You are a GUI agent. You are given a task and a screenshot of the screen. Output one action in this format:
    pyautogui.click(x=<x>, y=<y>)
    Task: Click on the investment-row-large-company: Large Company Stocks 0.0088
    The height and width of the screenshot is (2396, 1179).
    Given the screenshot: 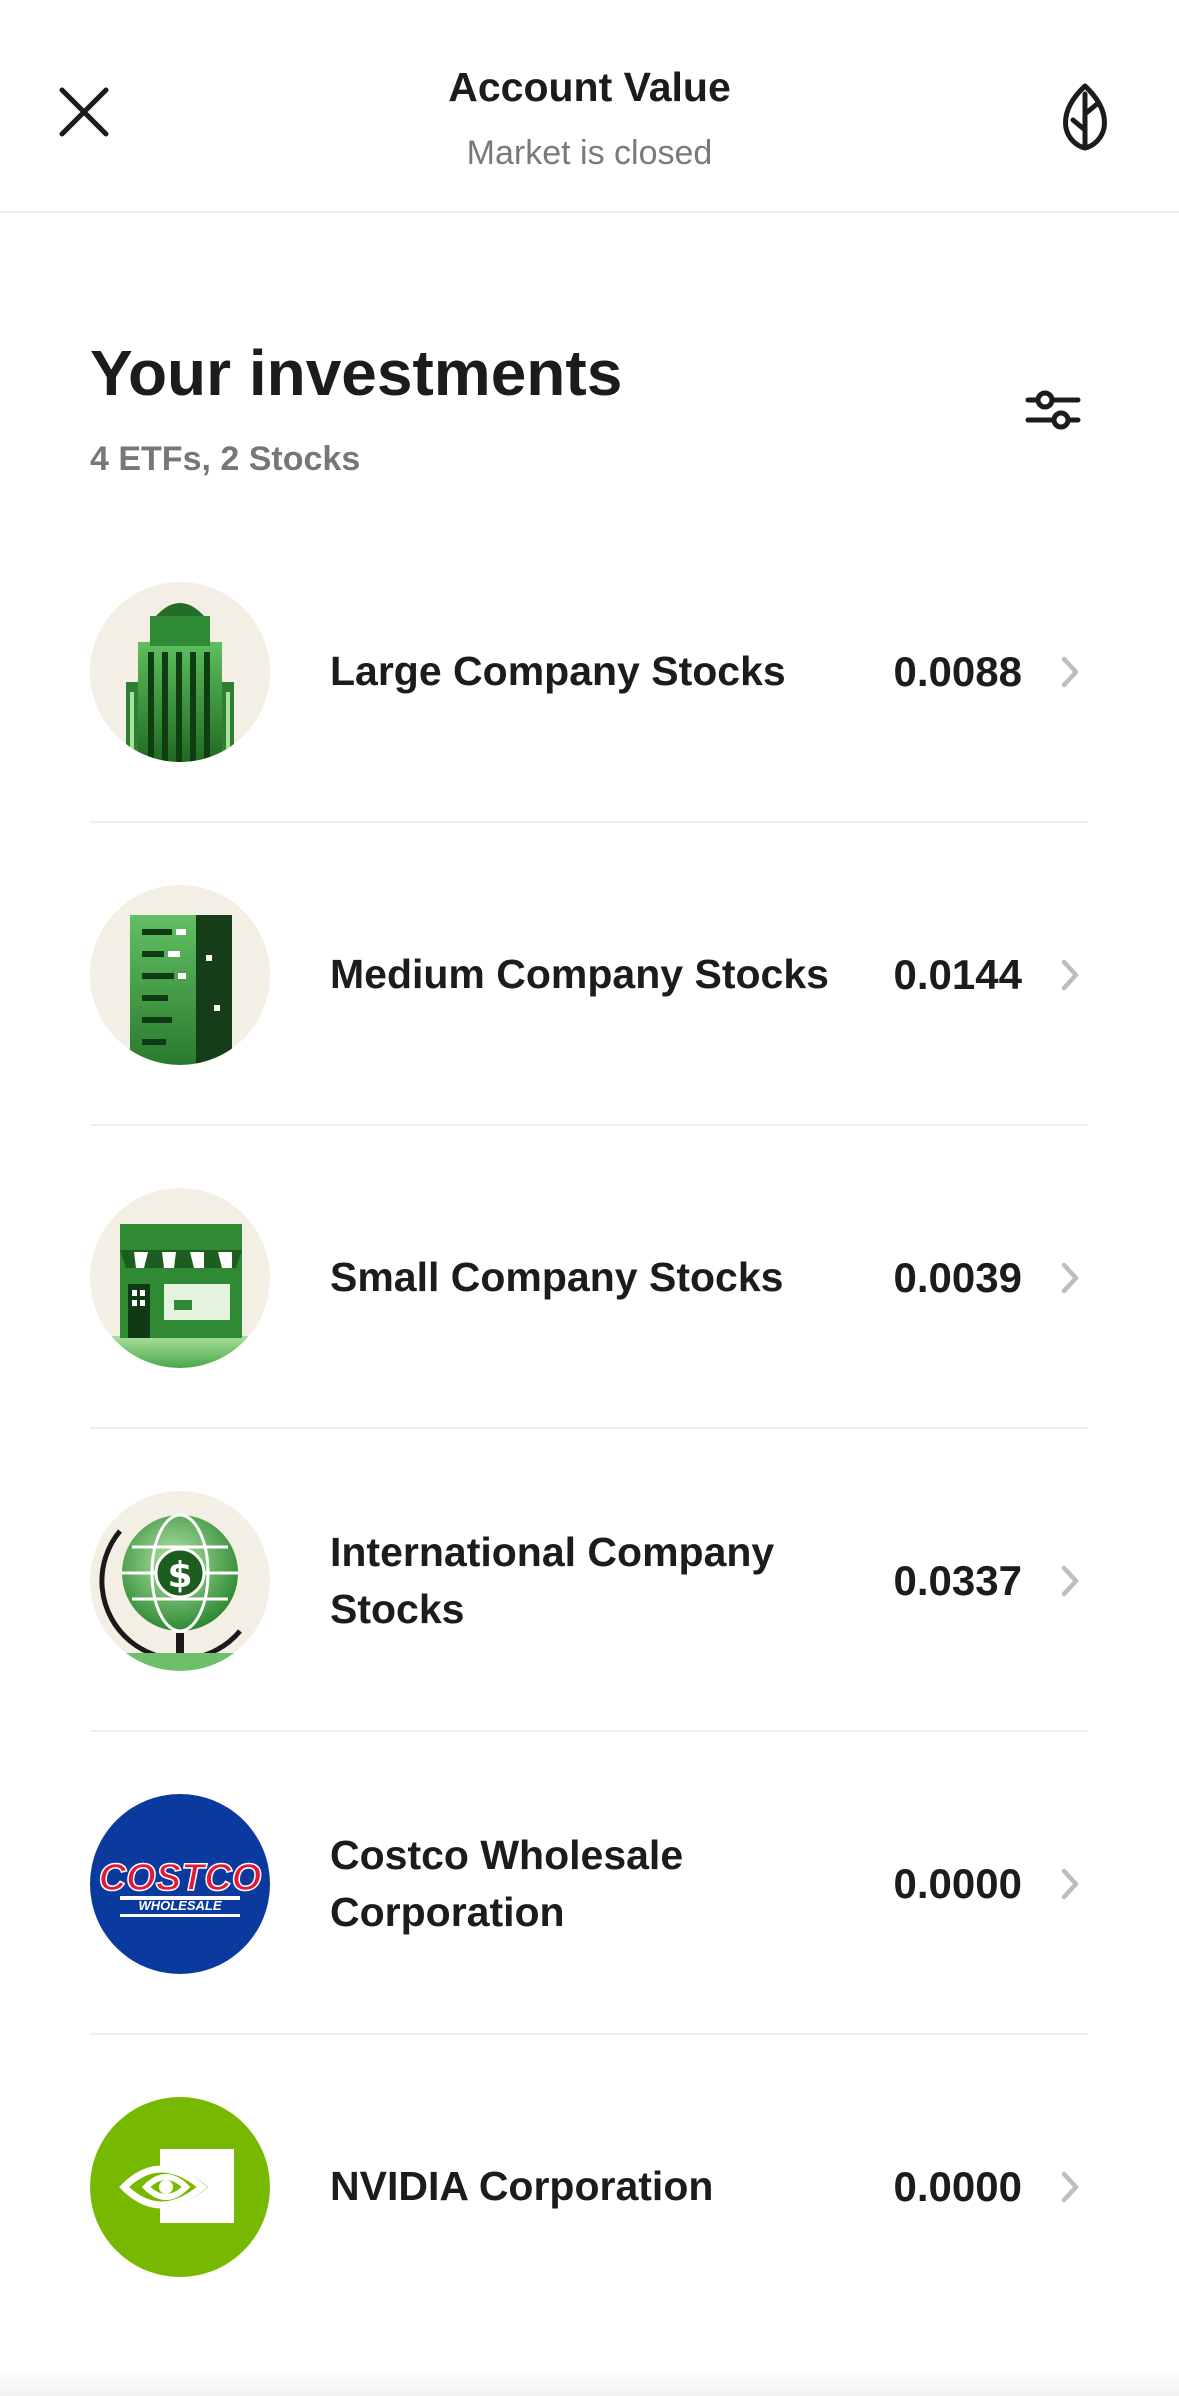 What is the action you would take?
    pyautogui.click(x=589, y=671)
    